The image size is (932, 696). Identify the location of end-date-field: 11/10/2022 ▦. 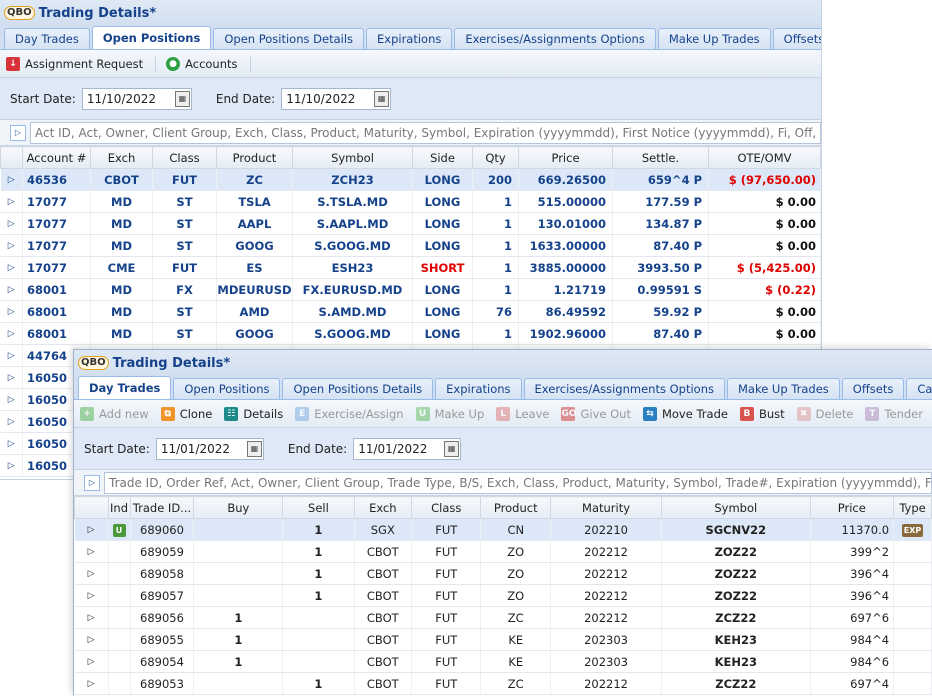
(336, 98).